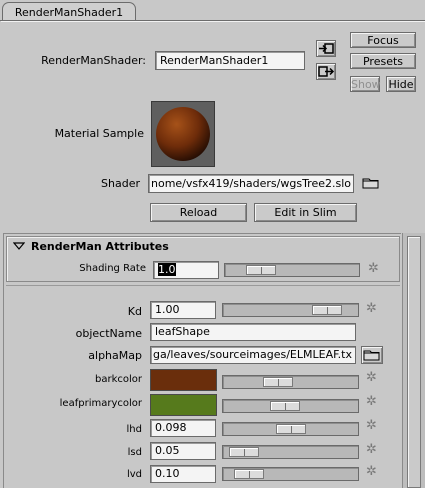 The height and width of the screenshot is (488, 425). What do you see at coordinates (99, 133) in the screenshot?
I see `material-sample-label: Material Sample` at bounding box center [99, 133].